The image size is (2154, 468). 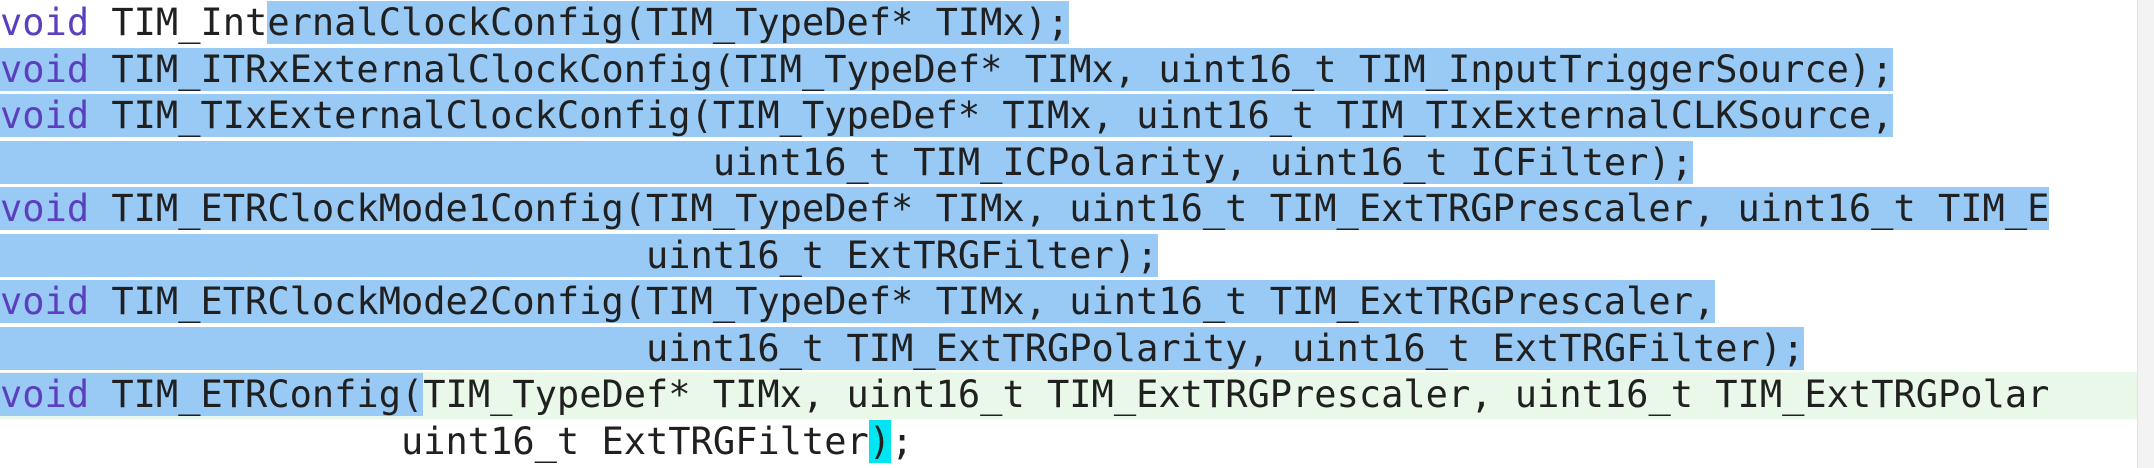 I want to click on code-text: TIM_Int, so click(x=178, y=22).